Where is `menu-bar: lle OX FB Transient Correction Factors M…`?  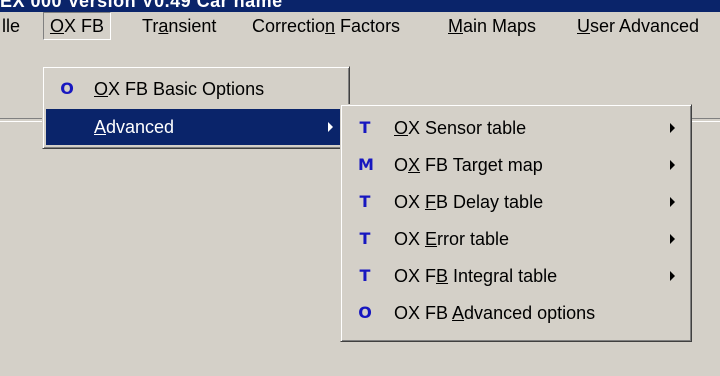 menu-bar: lle OX FB Transient Correction Factors M… is located at coordinates (360, 26).